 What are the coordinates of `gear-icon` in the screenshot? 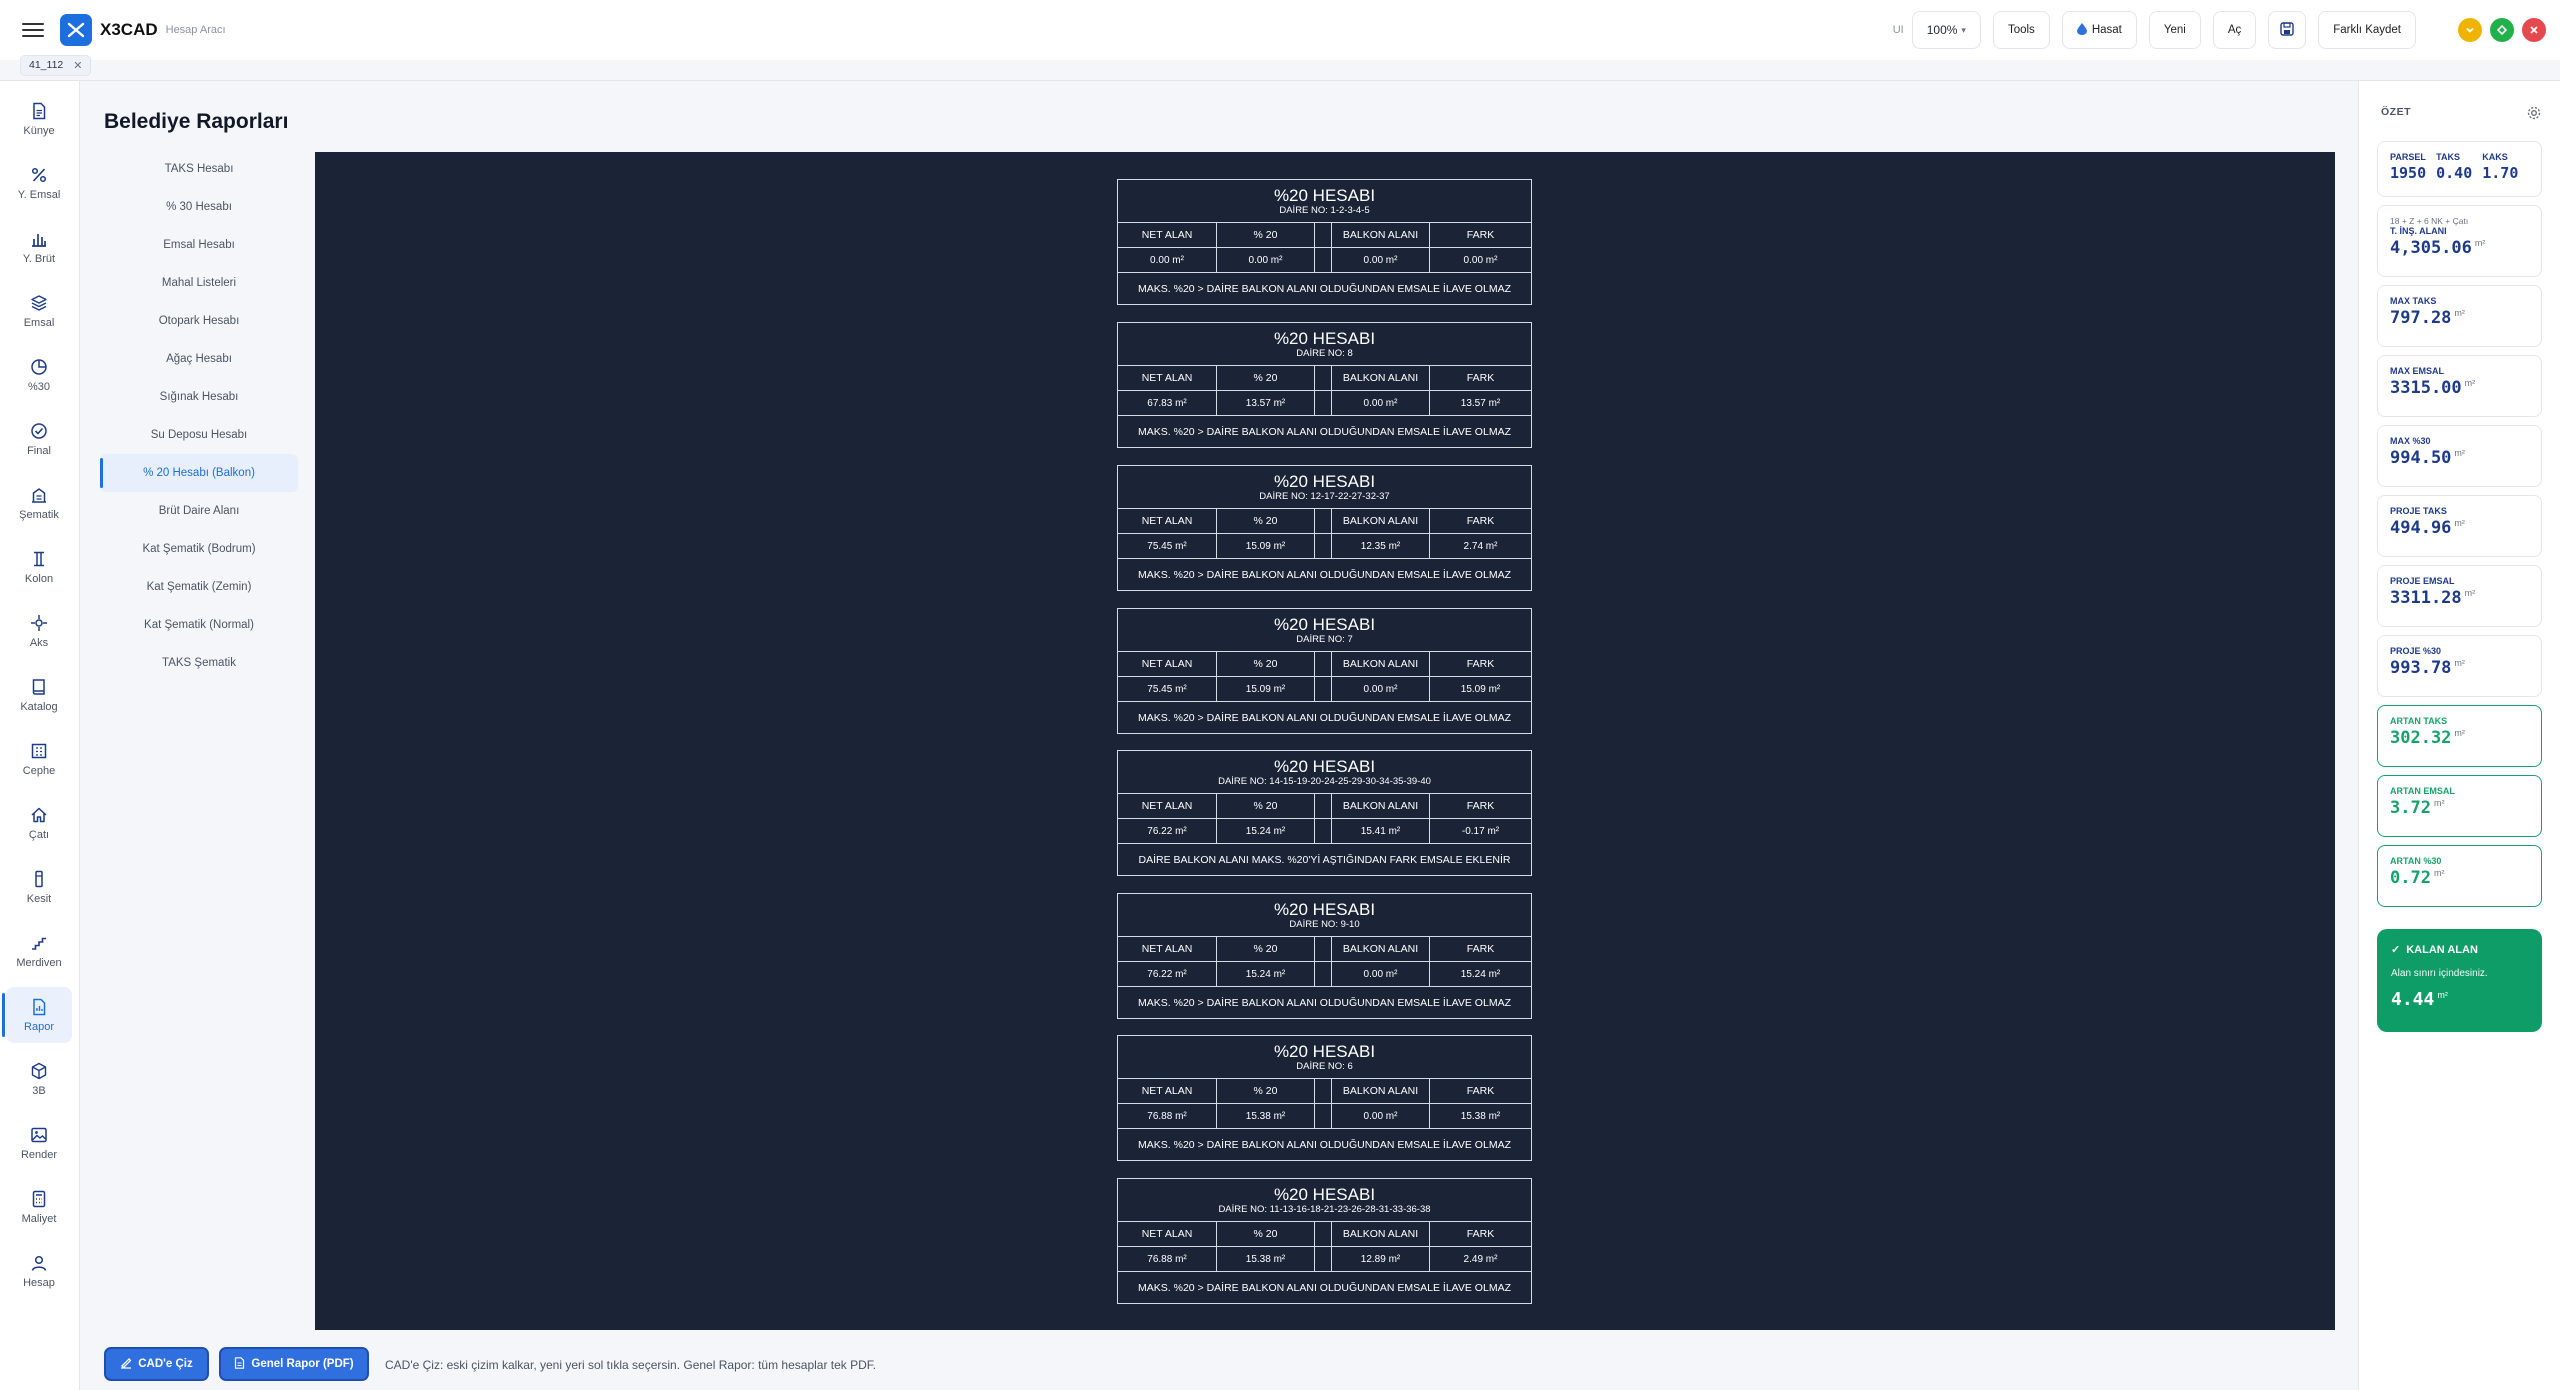 It's located at (2534, 113).